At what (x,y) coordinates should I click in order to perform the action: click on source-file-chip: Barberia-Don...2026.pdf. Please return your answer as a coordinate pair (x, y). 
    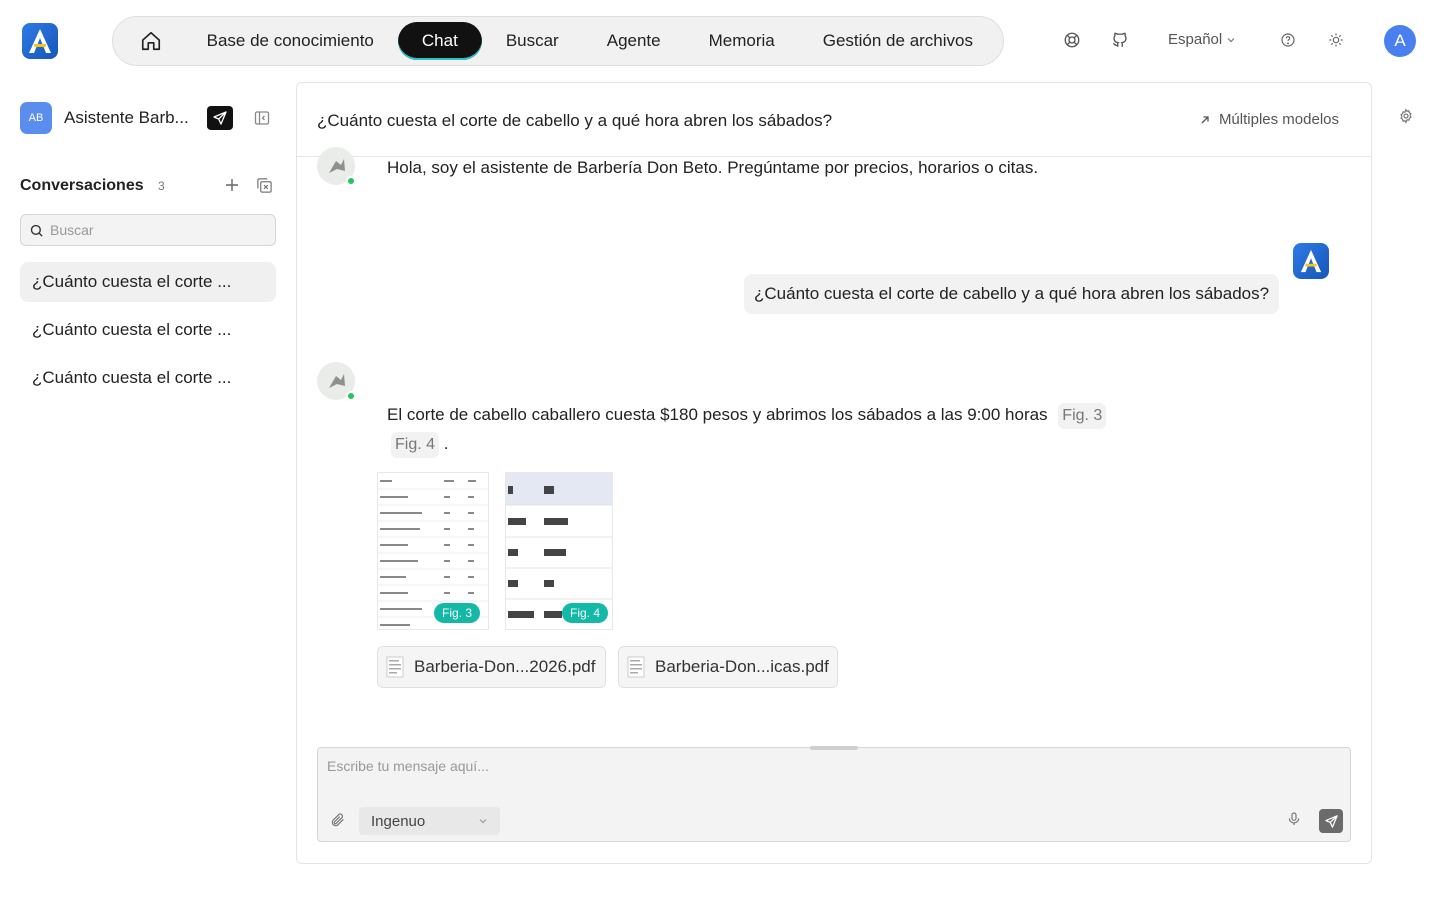
    Looking at the image, I should click on (491, 667).